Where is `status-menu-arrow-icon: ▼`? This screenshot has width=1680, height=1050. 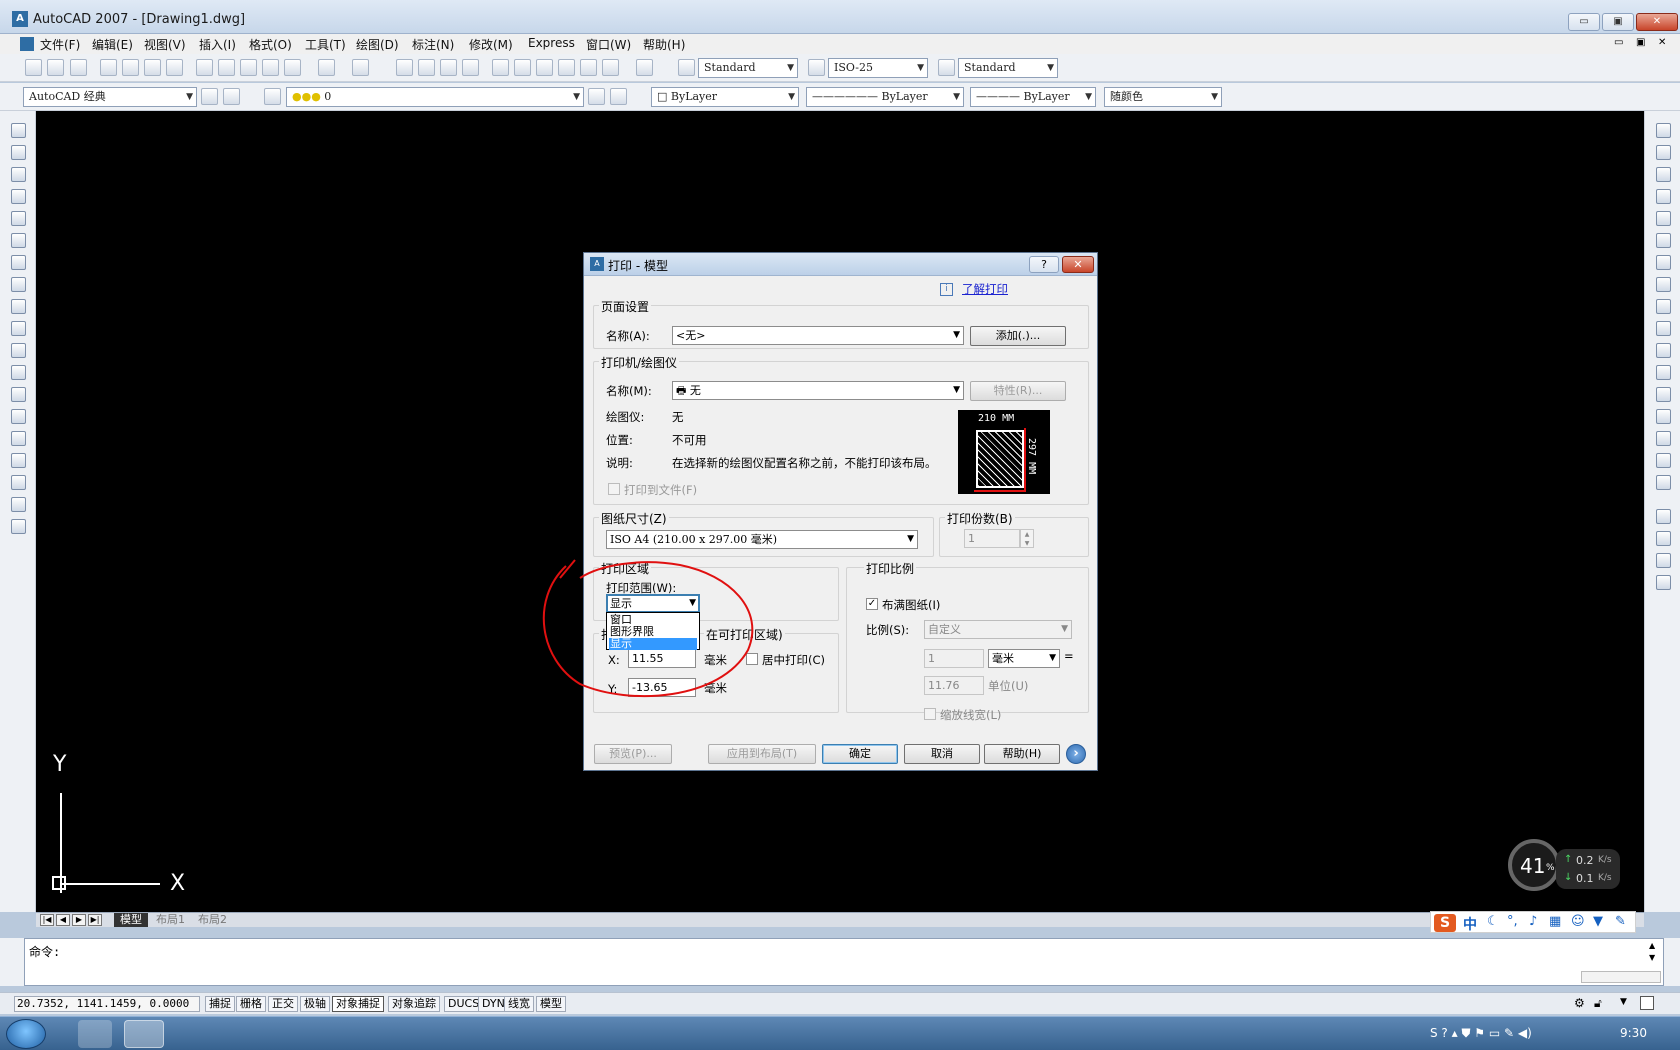
status-menu-arrow-icon: ▼ is located at coordinates (1623, 1002).